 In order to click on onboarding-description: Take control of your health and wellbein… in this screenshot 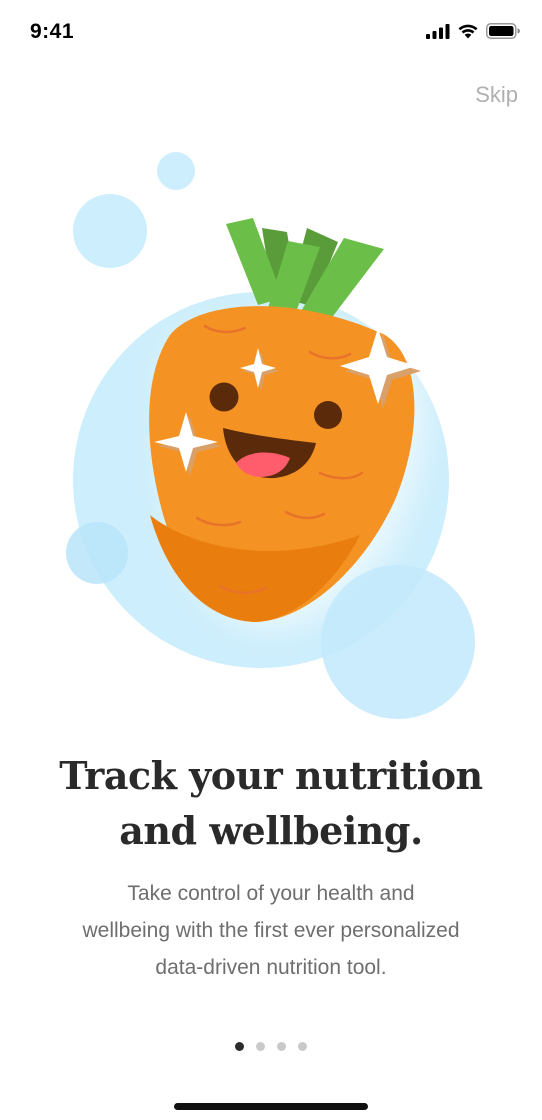, I will do `click(271, 930)`.